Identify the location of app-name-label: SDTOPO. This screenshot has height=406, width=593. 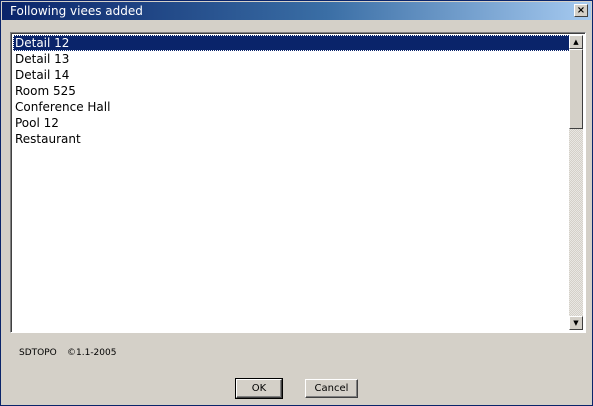
(38, 353).